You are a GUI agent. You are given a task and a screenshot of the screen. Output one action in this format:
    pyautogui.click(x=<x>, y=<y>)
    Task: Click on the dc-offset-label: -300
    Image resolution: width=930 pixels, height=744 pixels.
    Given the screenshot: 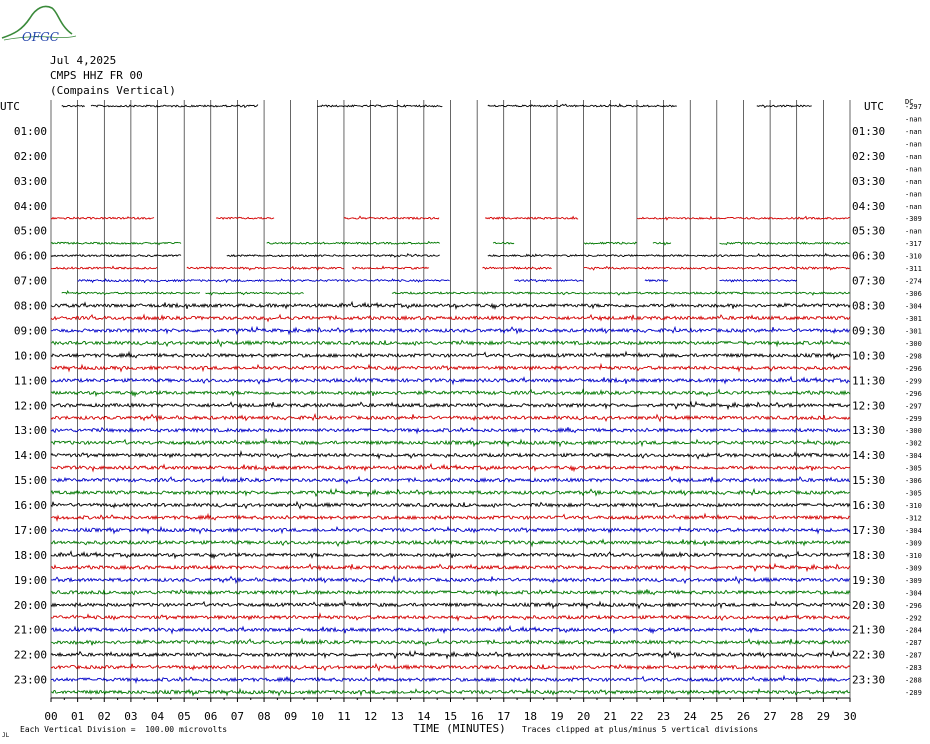 What is the action you would take?
    pyautogui.click(x=913, y=344)
    